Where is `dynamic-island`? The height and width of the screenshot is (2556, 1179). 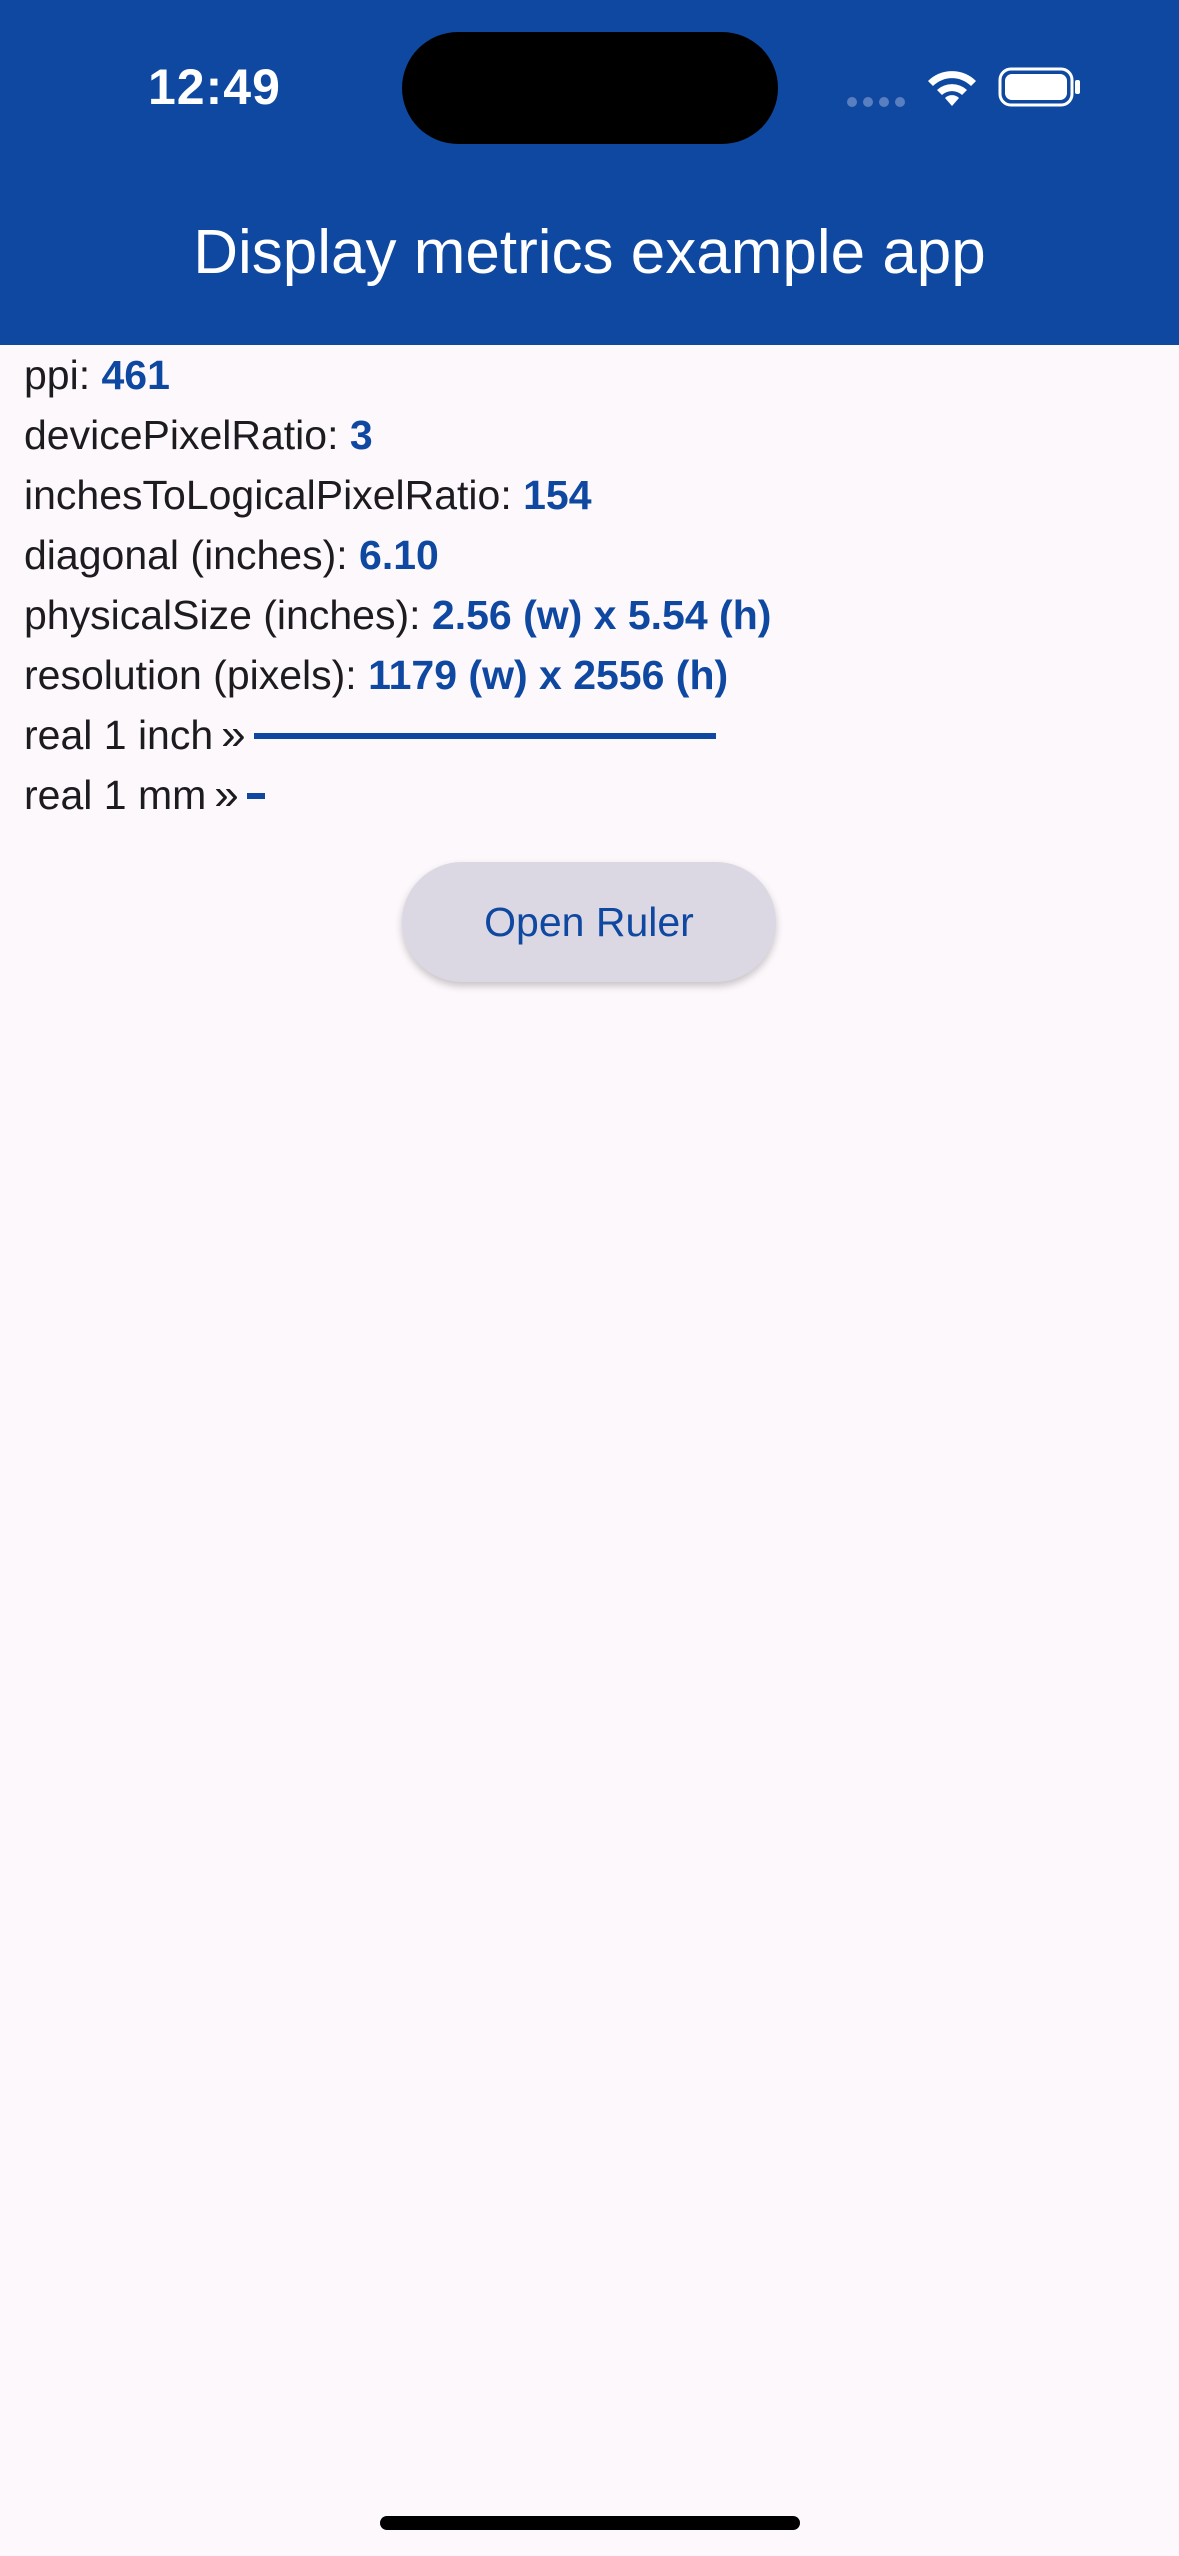
dynamic-island is located at coordinates (590, 88).